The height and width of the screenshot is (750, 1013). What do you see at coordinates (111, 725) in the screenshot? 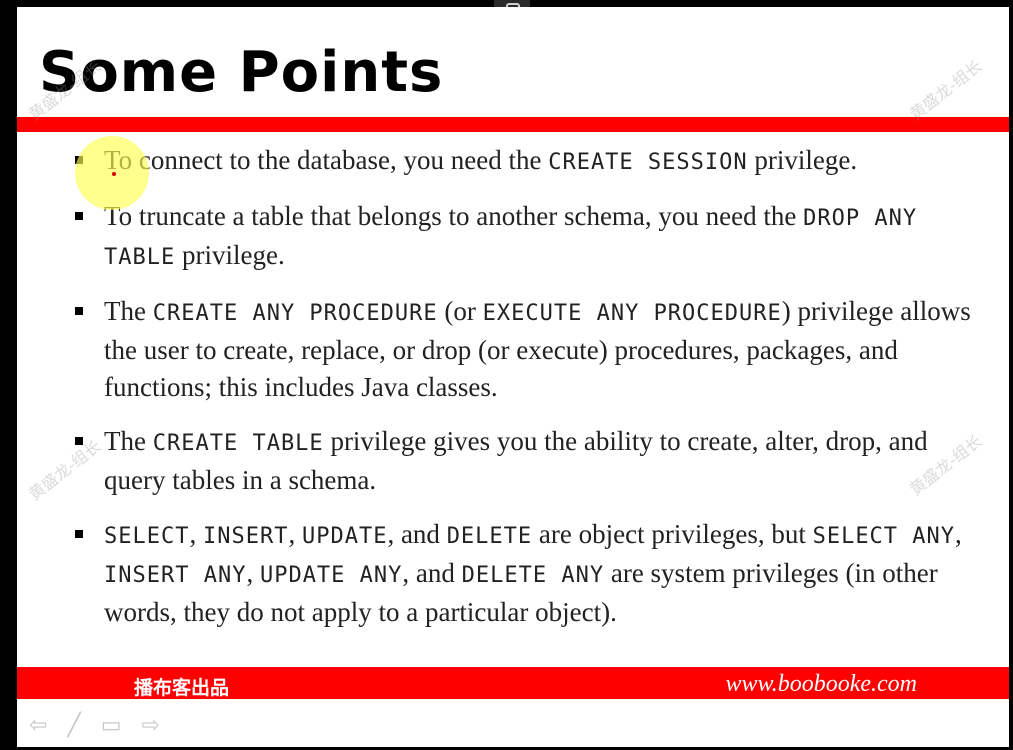
I see `menu-icon: ▭` at bounding box center [111, 725].